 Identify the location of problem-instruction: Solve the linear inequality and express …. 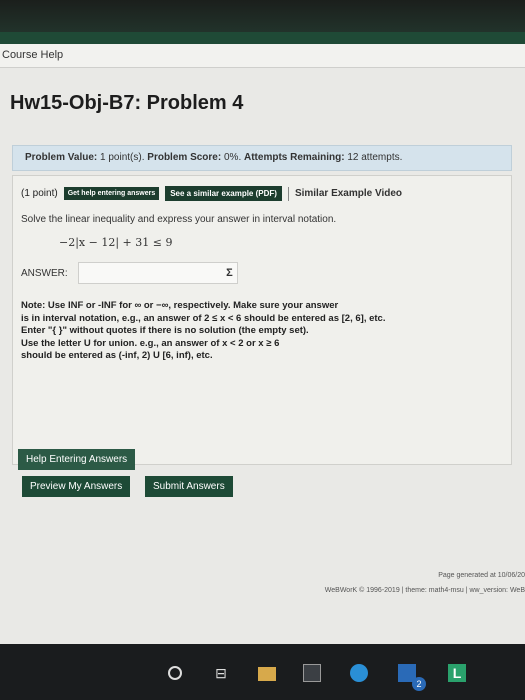
(179, 219).